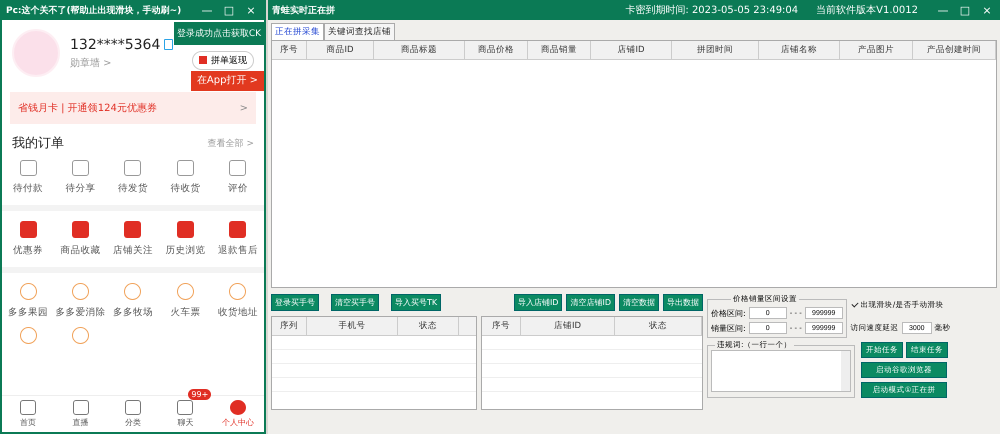 The width and height of the screenshot is (1000, 434). I want to click on range-label: 价格区间:, so click(728, 313).